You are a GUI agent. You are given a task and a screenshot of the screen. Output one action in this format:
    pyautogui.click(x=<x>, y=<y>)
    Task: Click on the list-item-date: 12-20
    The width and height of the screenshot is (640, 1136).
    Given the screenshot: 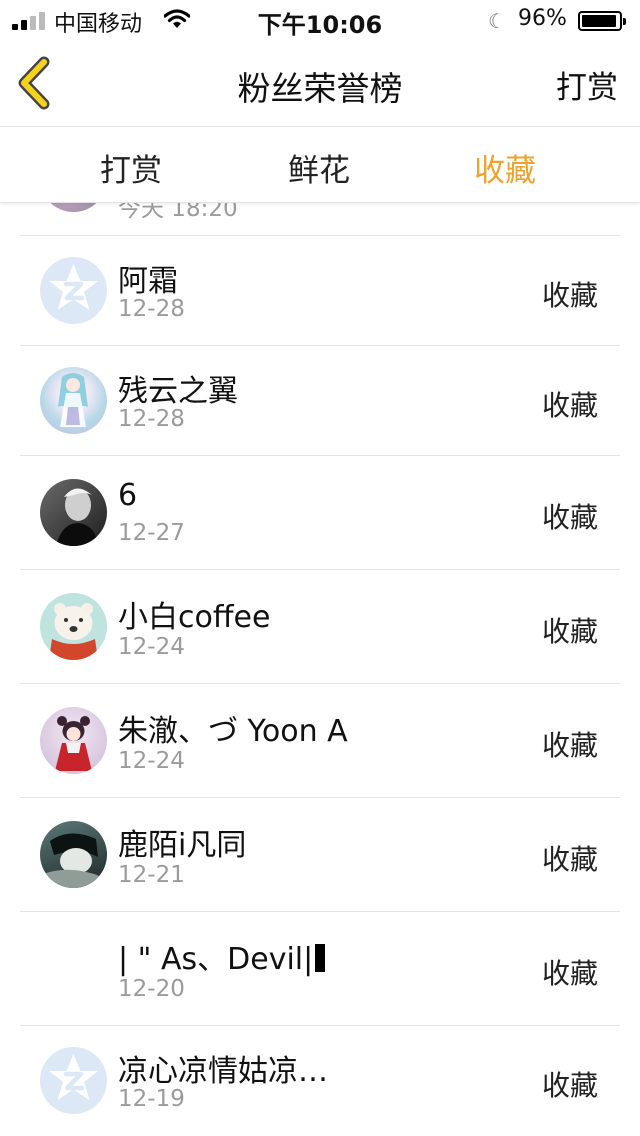 What is the action you would take?
    pyautogui.click(x=151, y=989)
    